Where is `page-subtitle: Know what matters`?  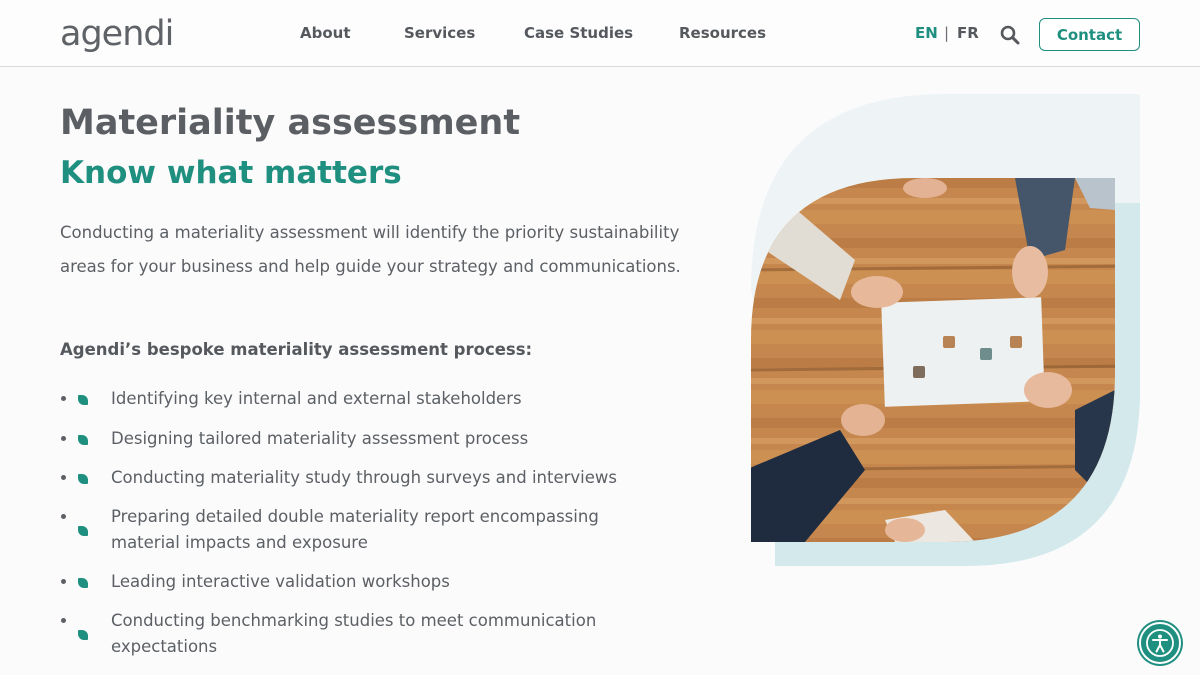
page-subtitle: Know what matters is located at coordinates (231, 173).